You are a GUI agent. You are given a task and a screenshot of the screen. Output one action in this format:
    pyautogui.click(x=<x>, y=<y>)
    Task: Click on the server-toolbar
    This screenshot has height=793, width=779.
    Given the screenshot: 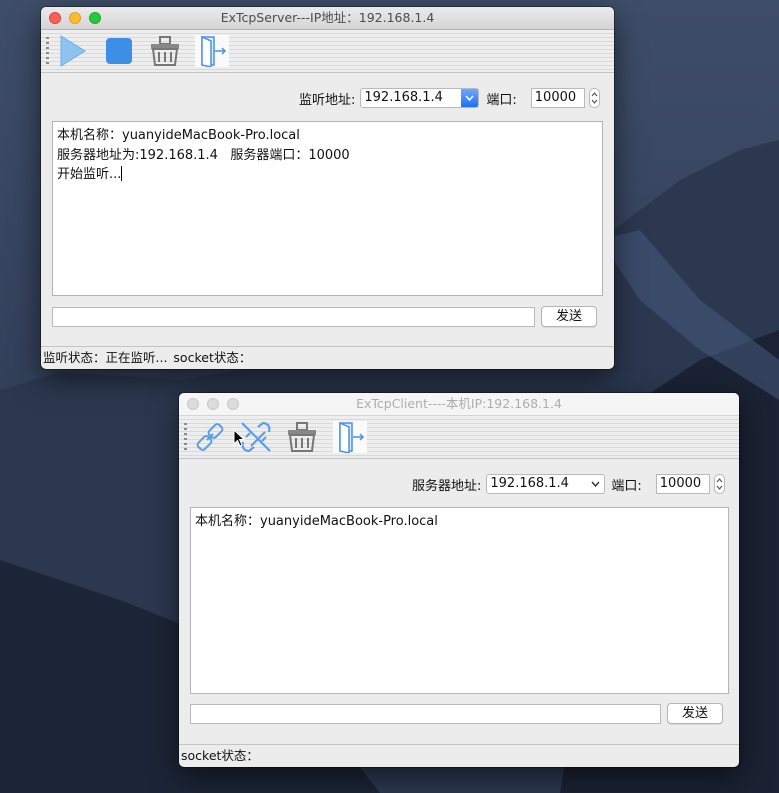 What is the action you would take?
    pyautogui.click(x=327, y=51)
    